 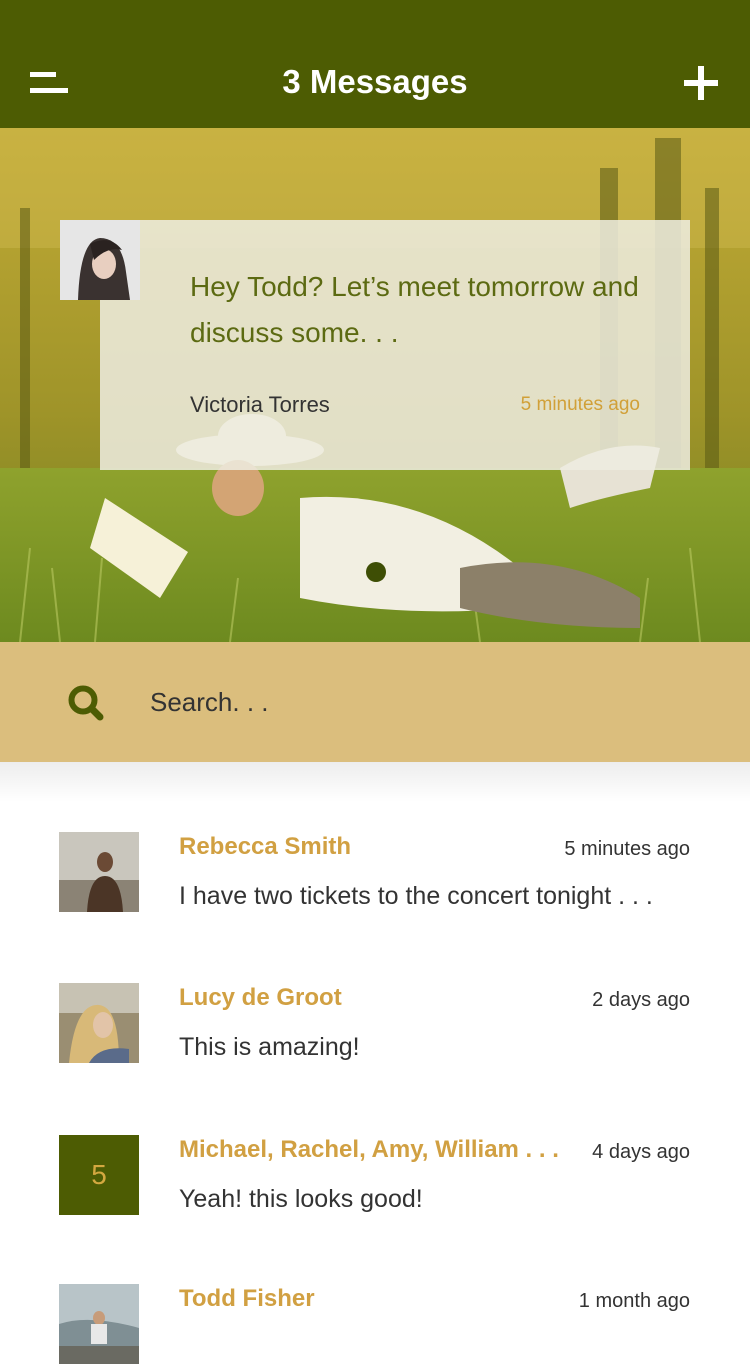 What do you see at coordinates (375, 81) in the screenshot?
I see `page-title: 3 Messages` at bounding box center [375, 81].